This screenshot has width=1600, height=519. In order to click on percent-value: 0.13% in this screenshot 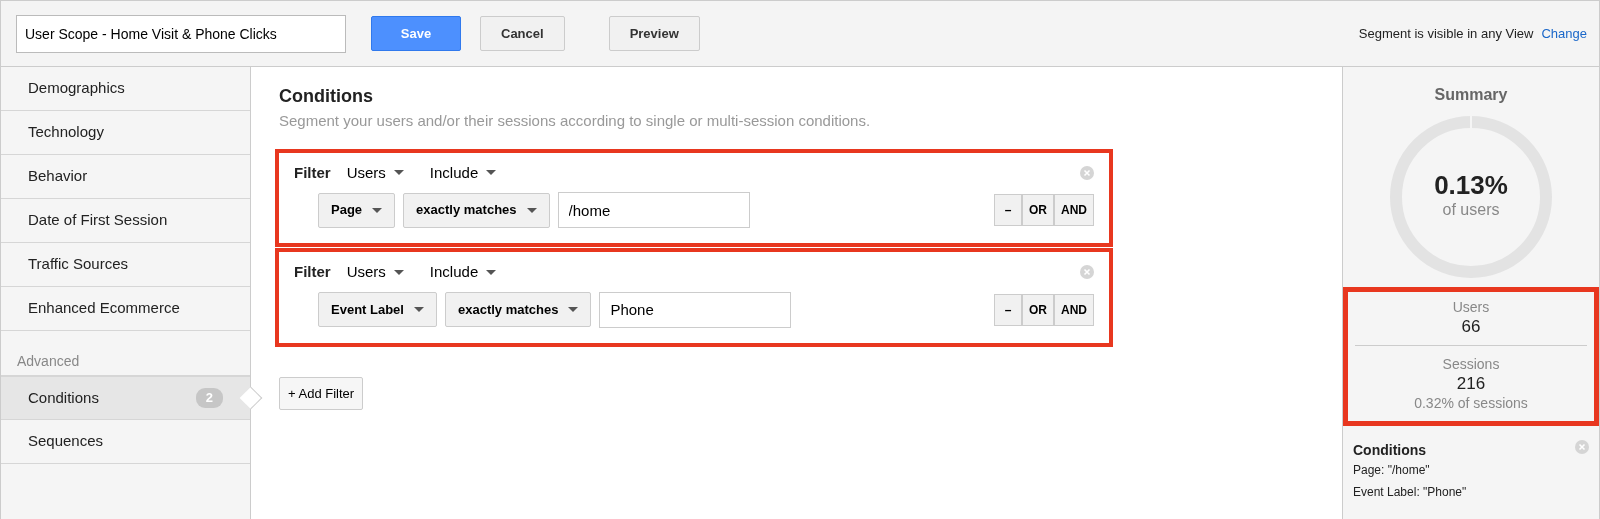, I will do `click(1471, 185)`.